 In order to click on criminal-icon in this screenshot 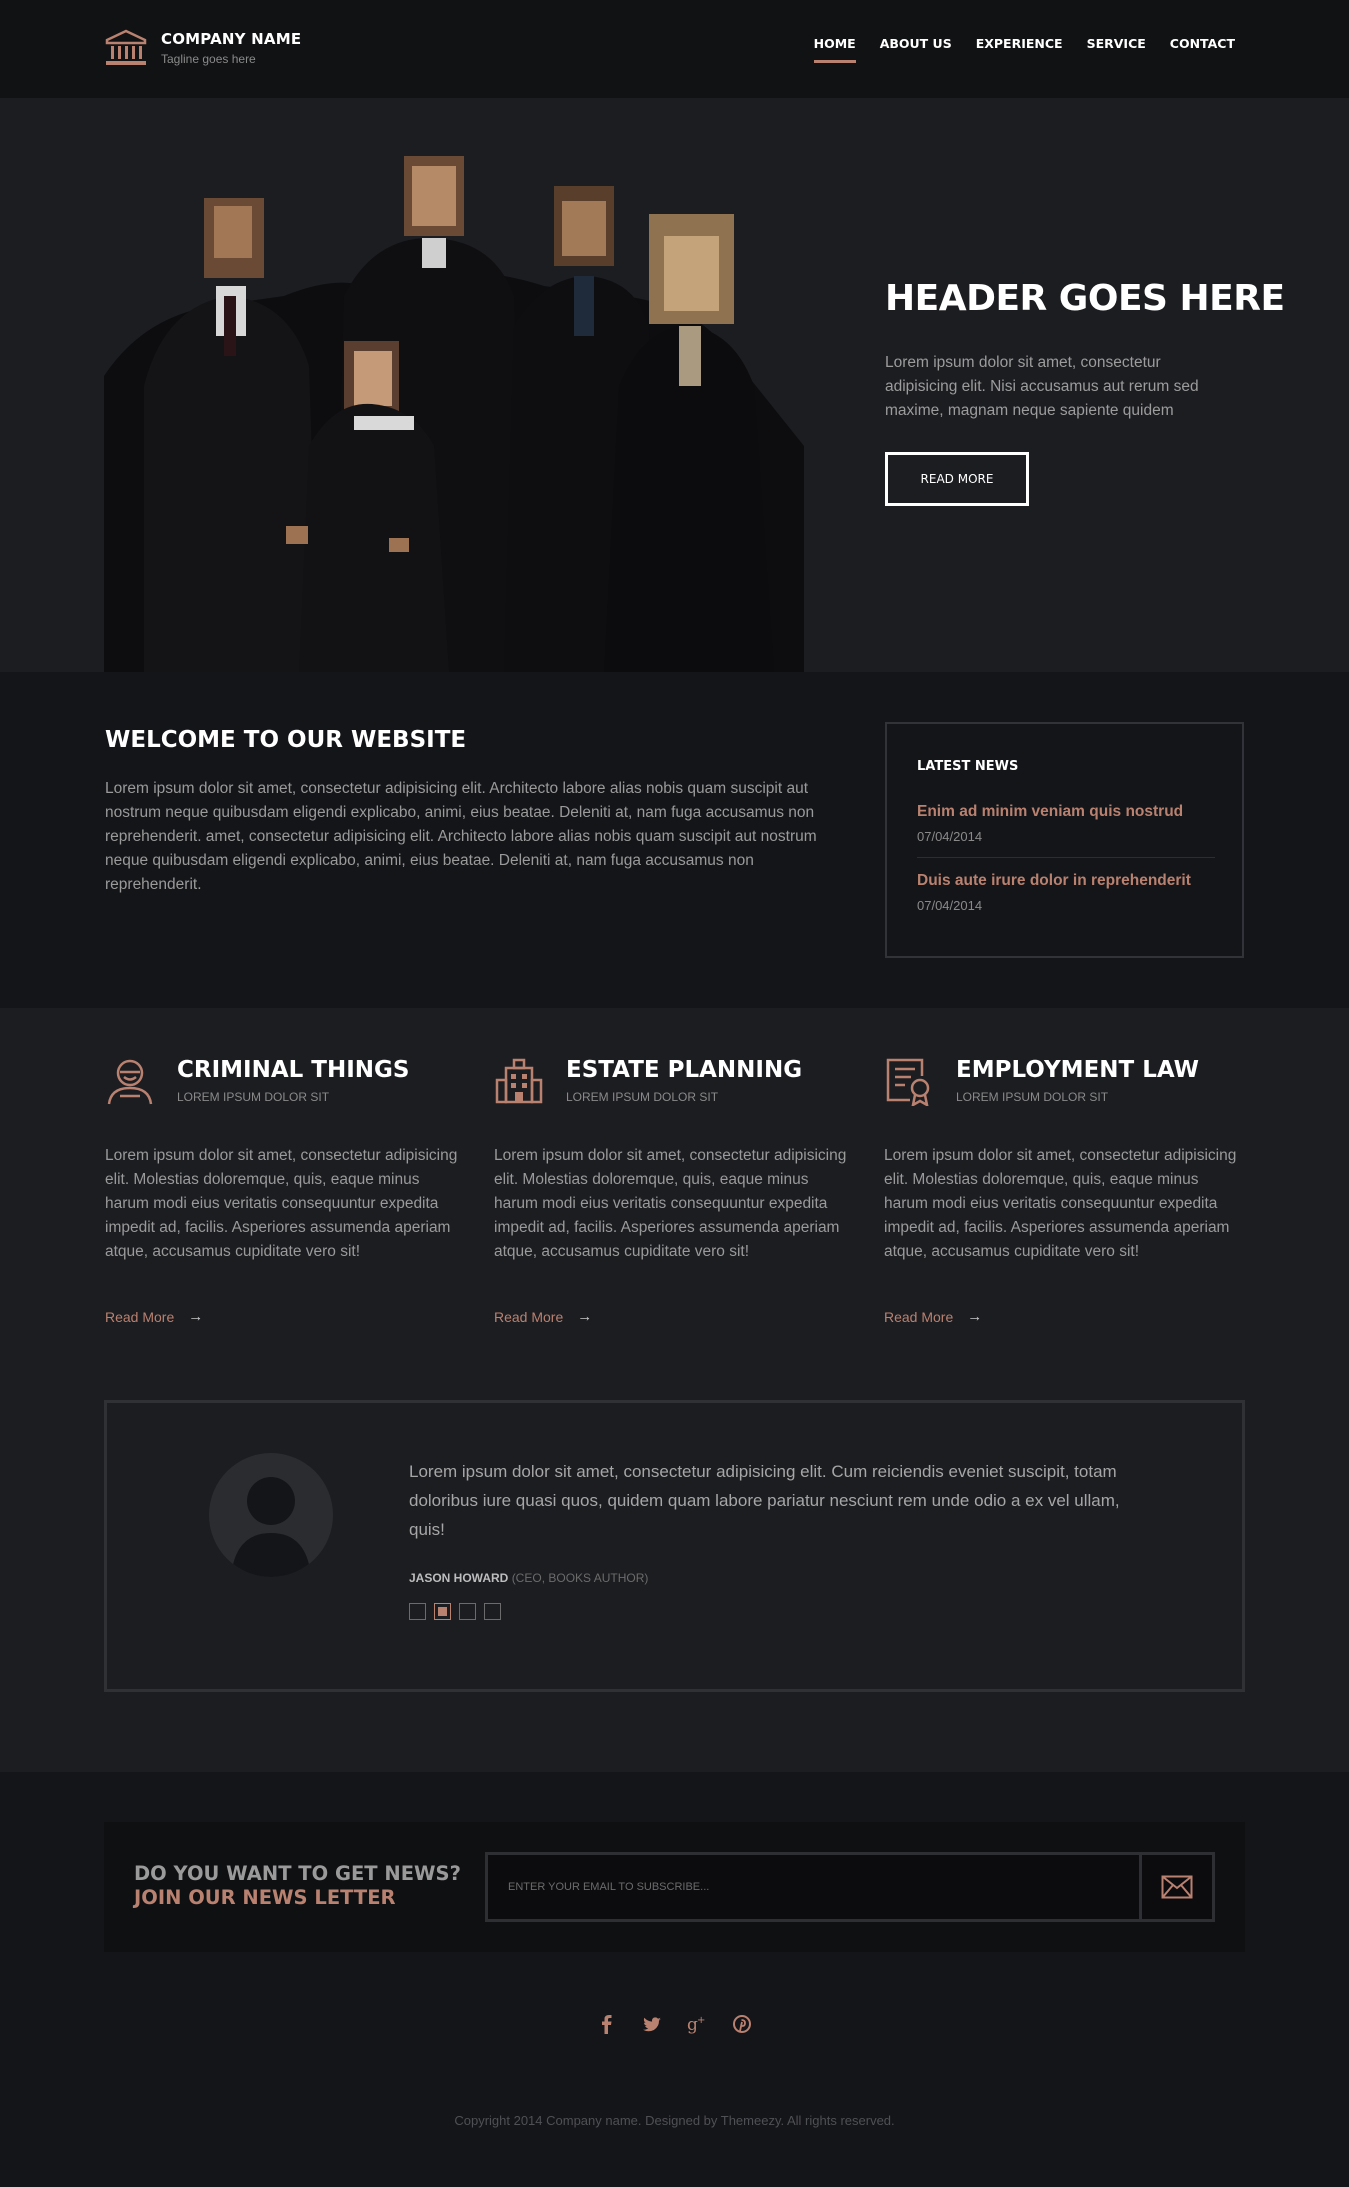, I will do `click(130, 1082)`.